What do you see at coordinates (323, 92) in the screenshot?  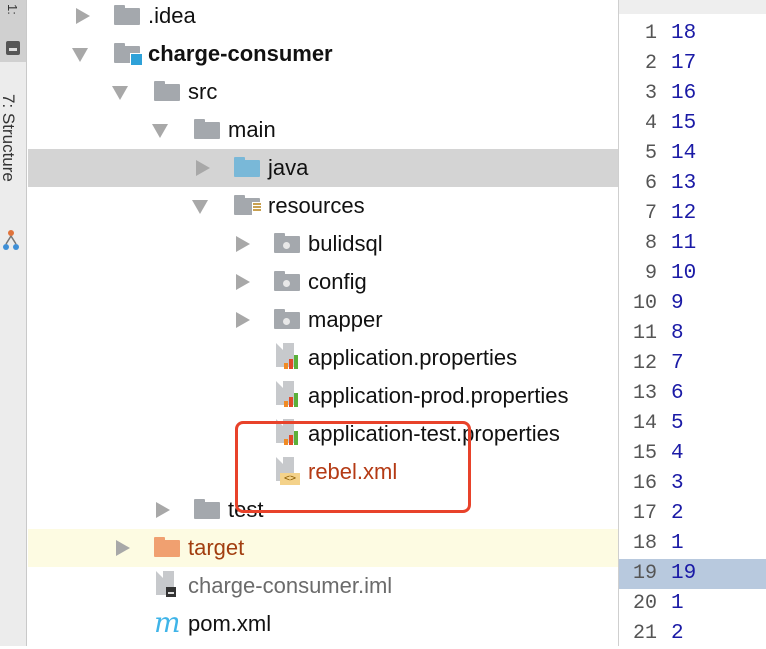 I see `tree-row-src: src` at bounding box center [323, 92].